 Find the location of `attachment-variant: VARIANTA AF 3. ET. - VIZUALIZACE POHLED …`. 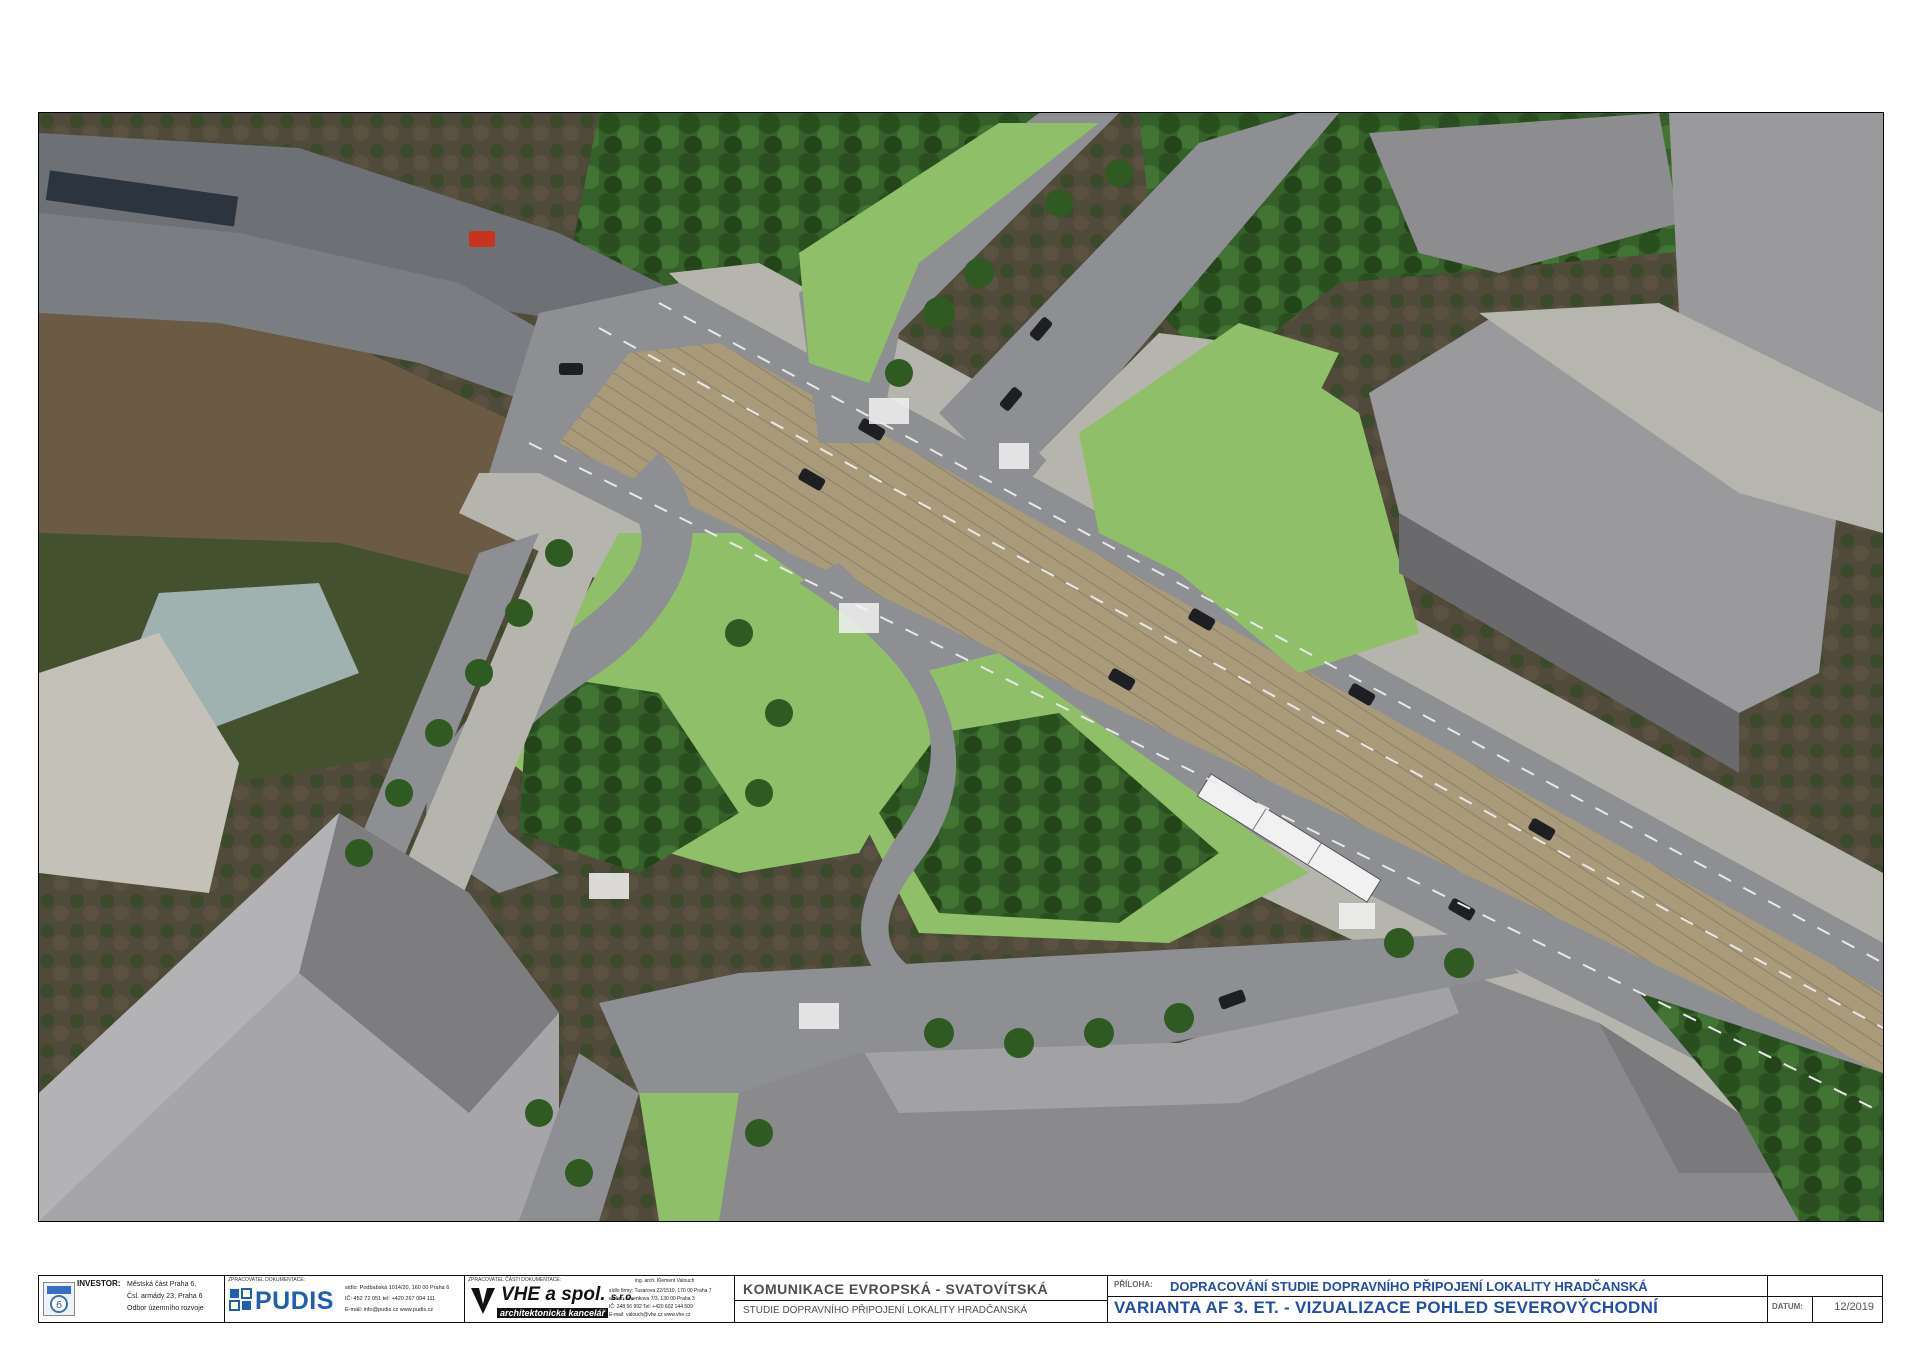

attachment-variant: VARIANTA AF 3. ET. - VIZUALIZACE POHLED … is located at coordinates (1386, 1307).